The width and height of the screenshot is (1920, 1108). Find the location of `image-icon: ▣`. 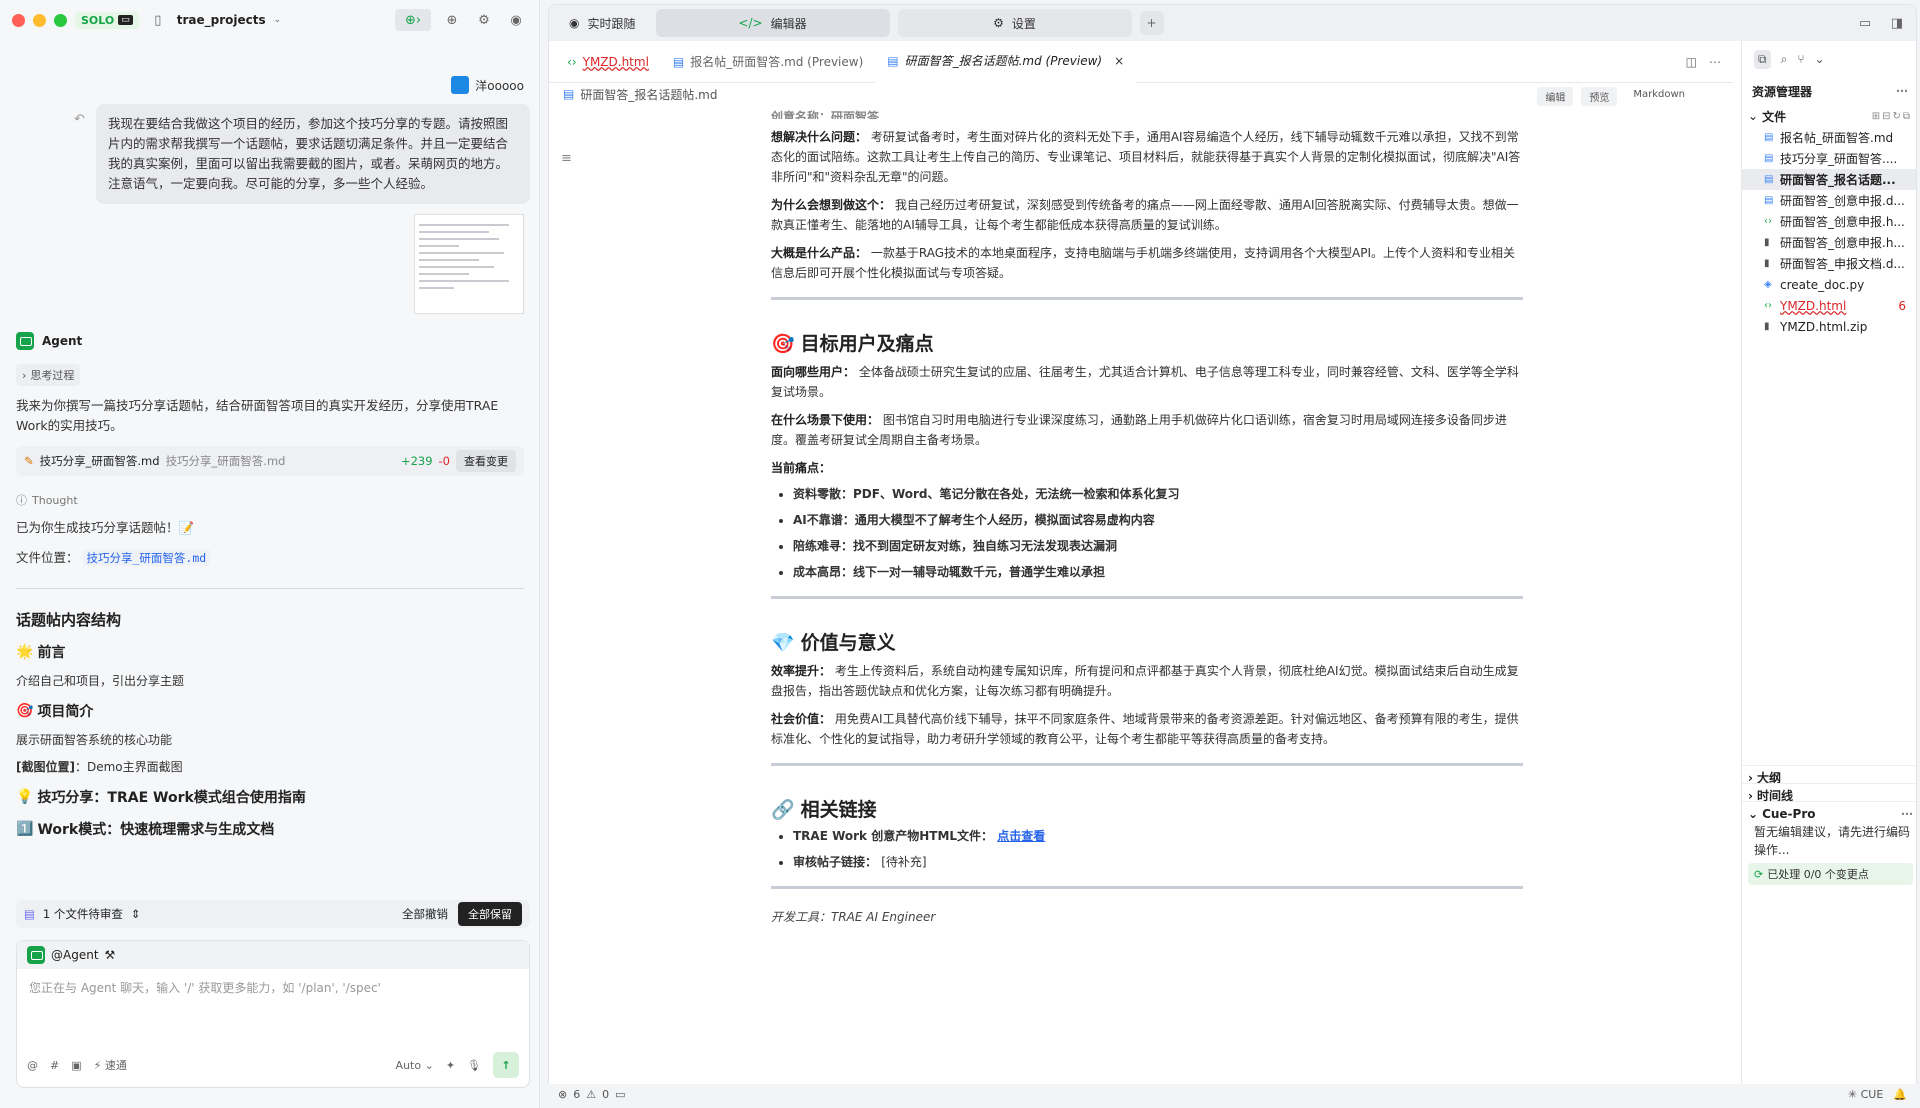

image-icon: ▣ is located at coordinates (76, 1065).